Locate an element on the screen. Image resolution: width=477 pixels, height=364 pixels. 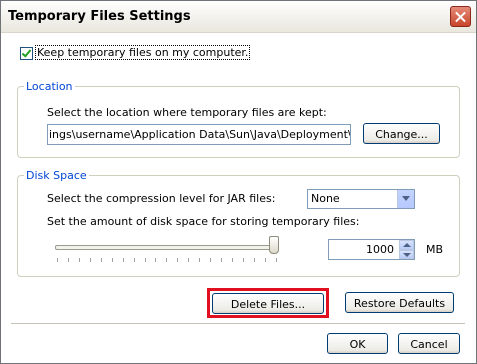
footer-divider is located at coordinates (238, 323).